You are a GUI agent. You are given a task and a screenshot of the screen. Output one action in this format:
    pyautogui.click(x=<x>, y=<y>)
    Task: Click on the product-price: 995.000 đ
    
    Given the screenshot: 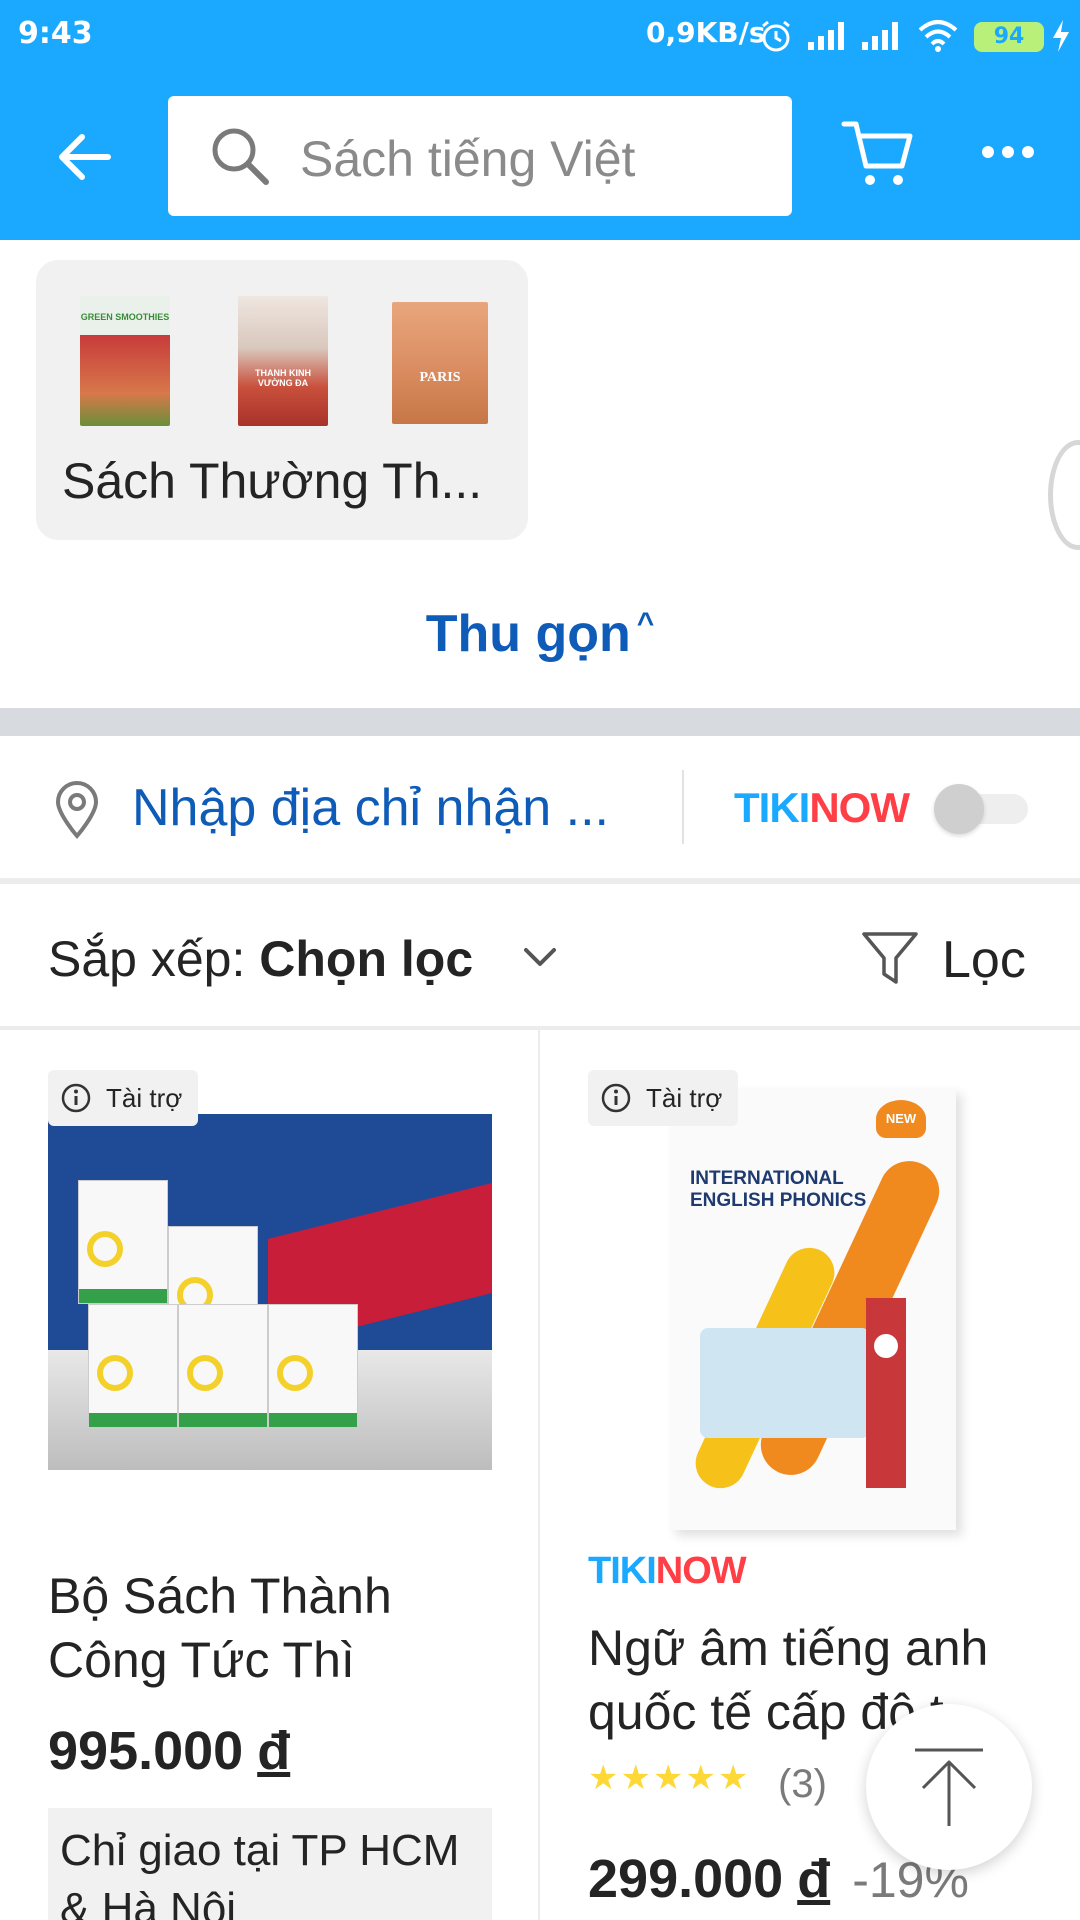 What is the action you would take?
    pyautogui.click(x=169, y=1751)
    